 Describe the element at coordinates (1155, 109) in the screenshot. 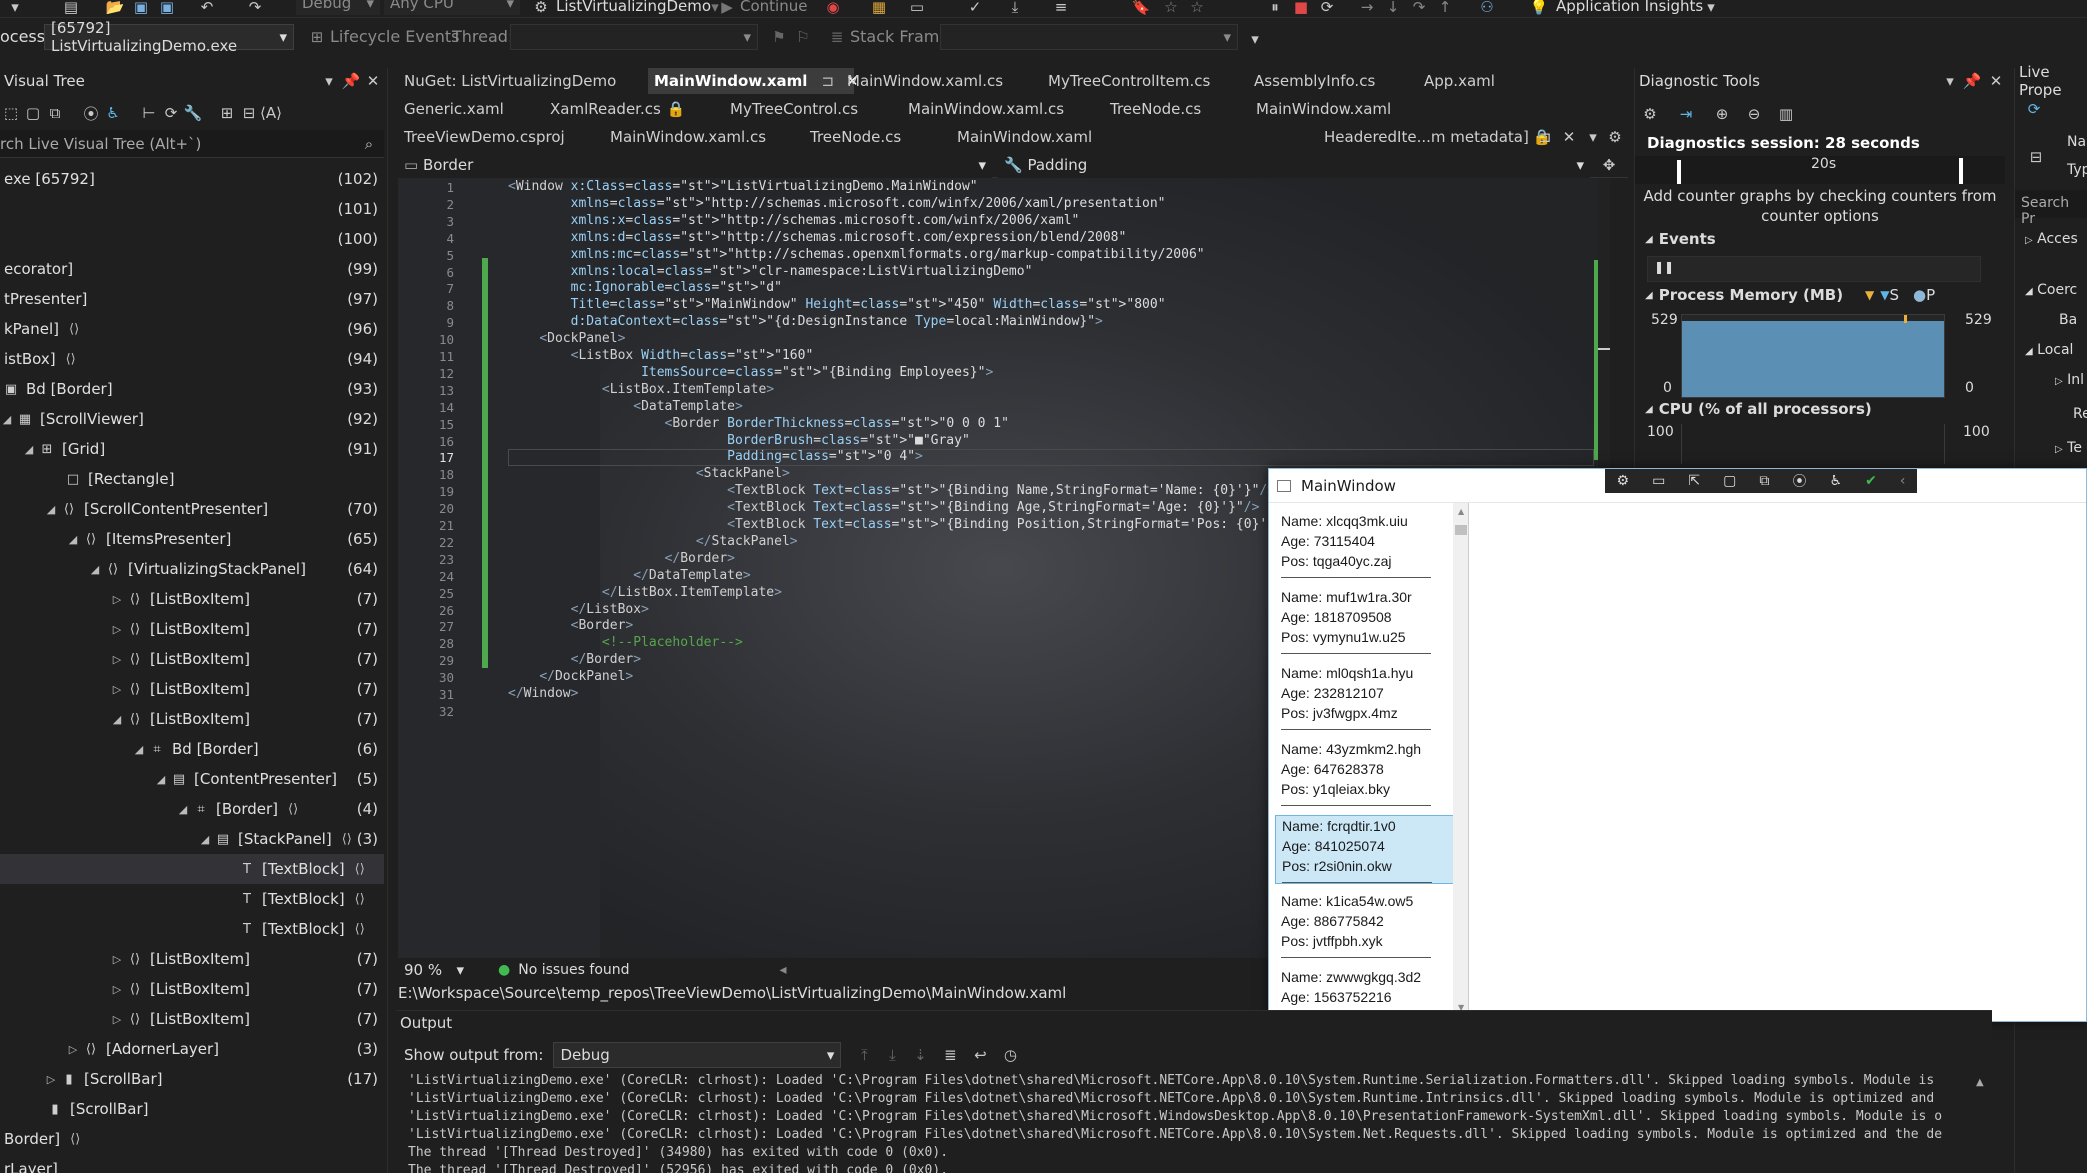

I see `tab-treenode: TreeNode.cs` at that location.